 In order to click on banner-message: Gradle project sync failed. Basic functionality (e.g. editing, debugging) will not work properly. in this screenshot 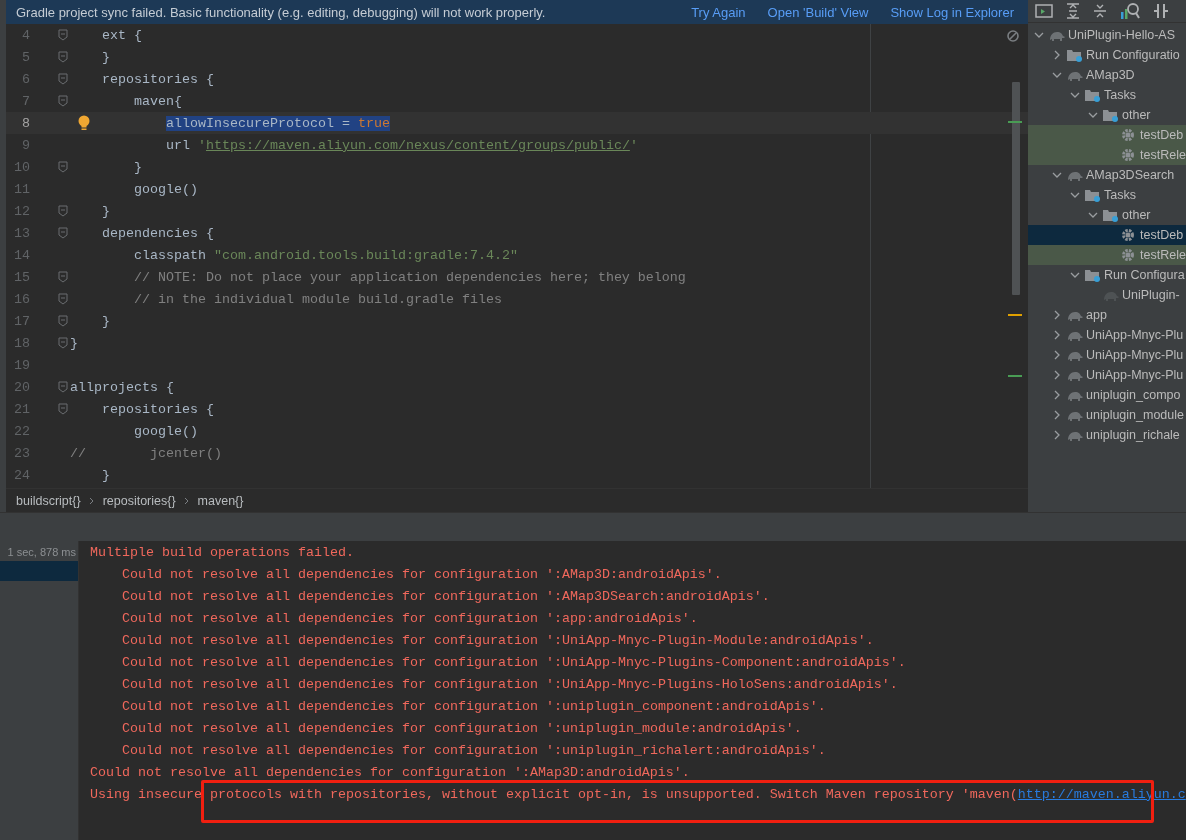, I will do `click(281, 12)`.